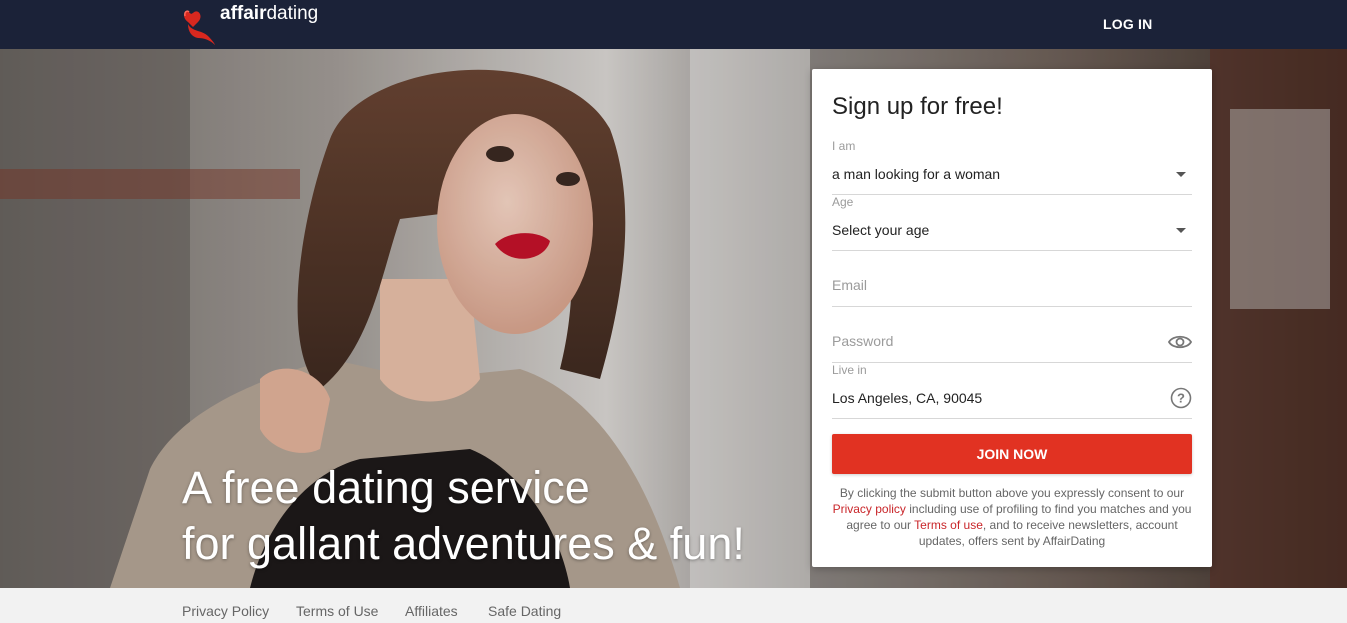 This screenshot has height=623, width=1347. I want to click on privacy-policy-link: Privacy policy, so click(869, 509).